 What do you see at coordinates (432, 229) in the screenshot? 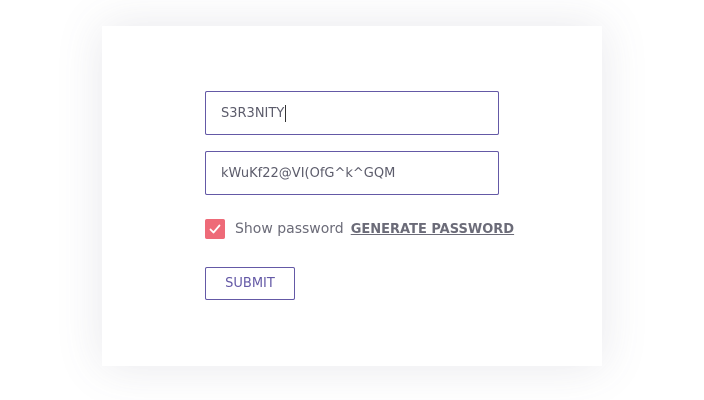
I see `generate-password-link: GENERATE PASSWORD` at bounding box center [432, 229].